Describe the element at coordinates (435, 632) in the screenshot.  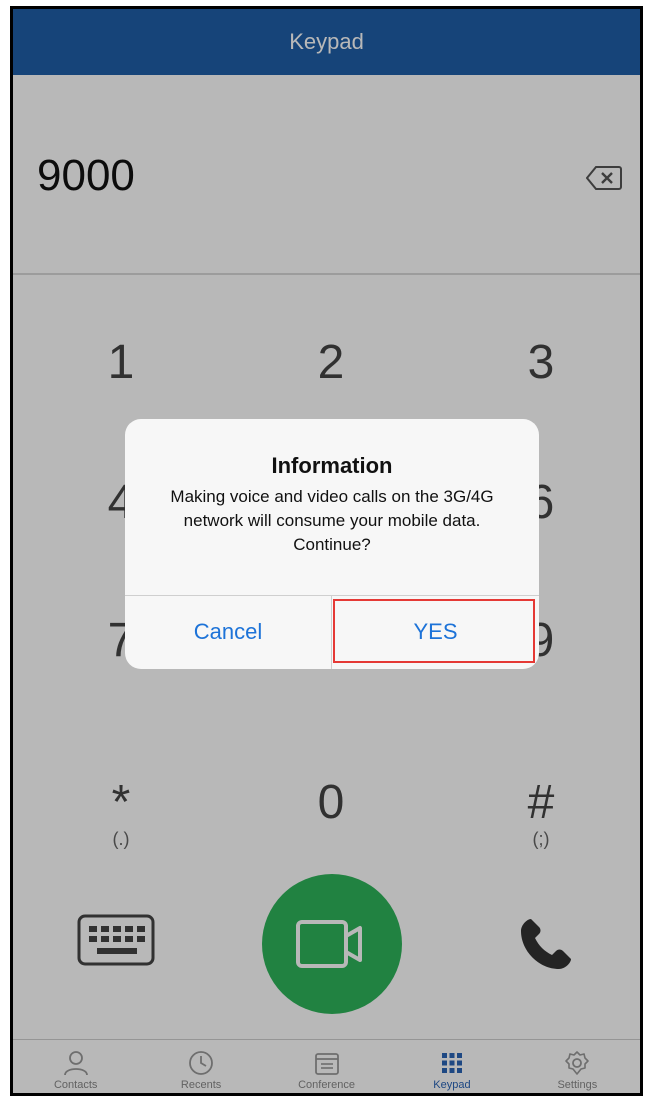
I see `yes-button: YES` at that location.